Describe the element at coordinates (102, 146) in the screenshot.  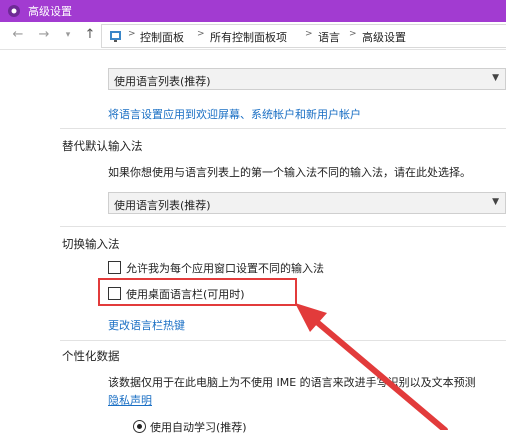
I see `default-input-heading: 替代默认输入法` at that location.